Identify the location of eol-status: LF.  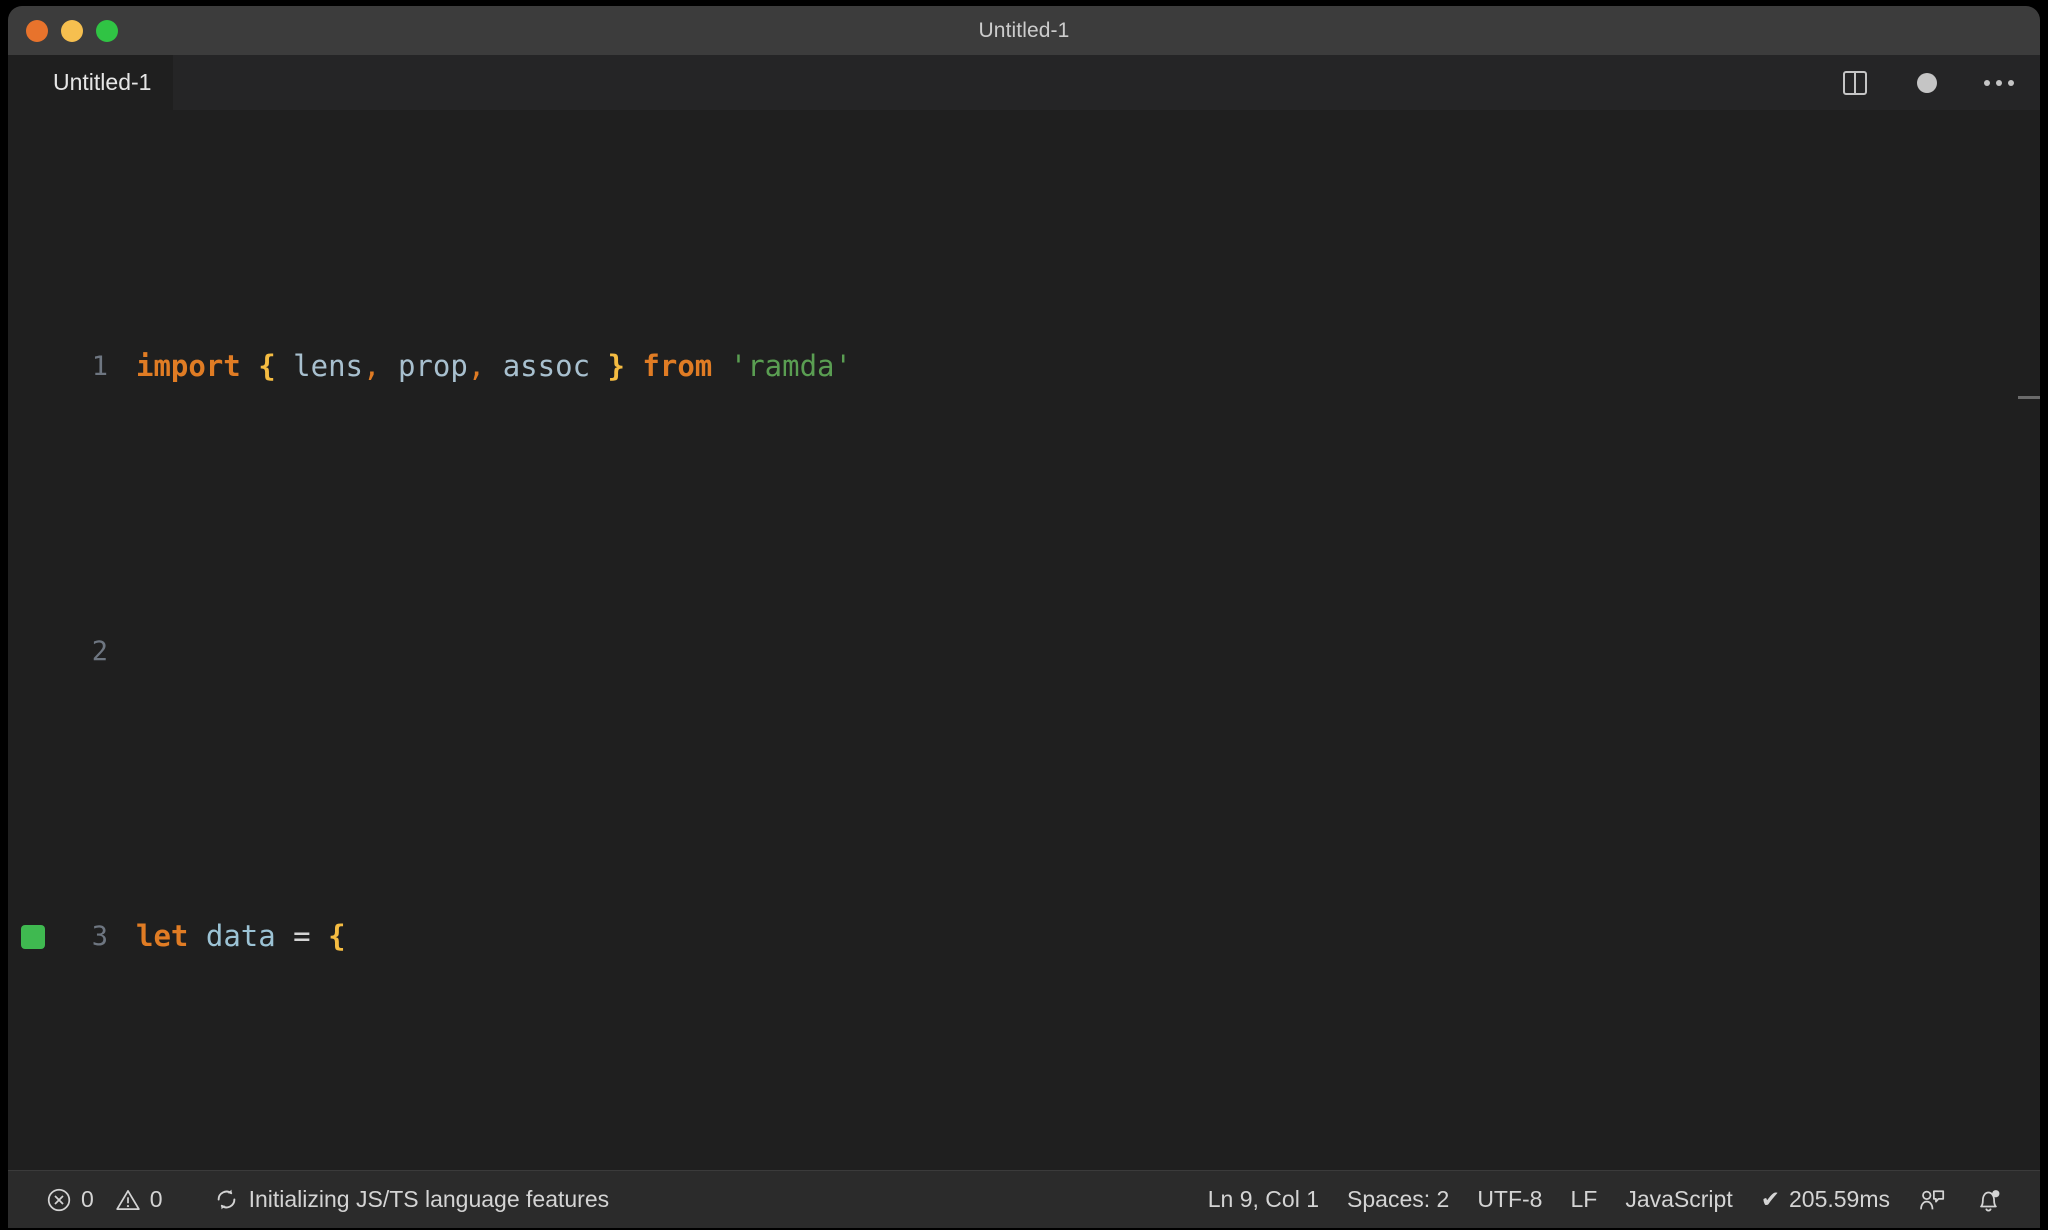
(1583, 1200).